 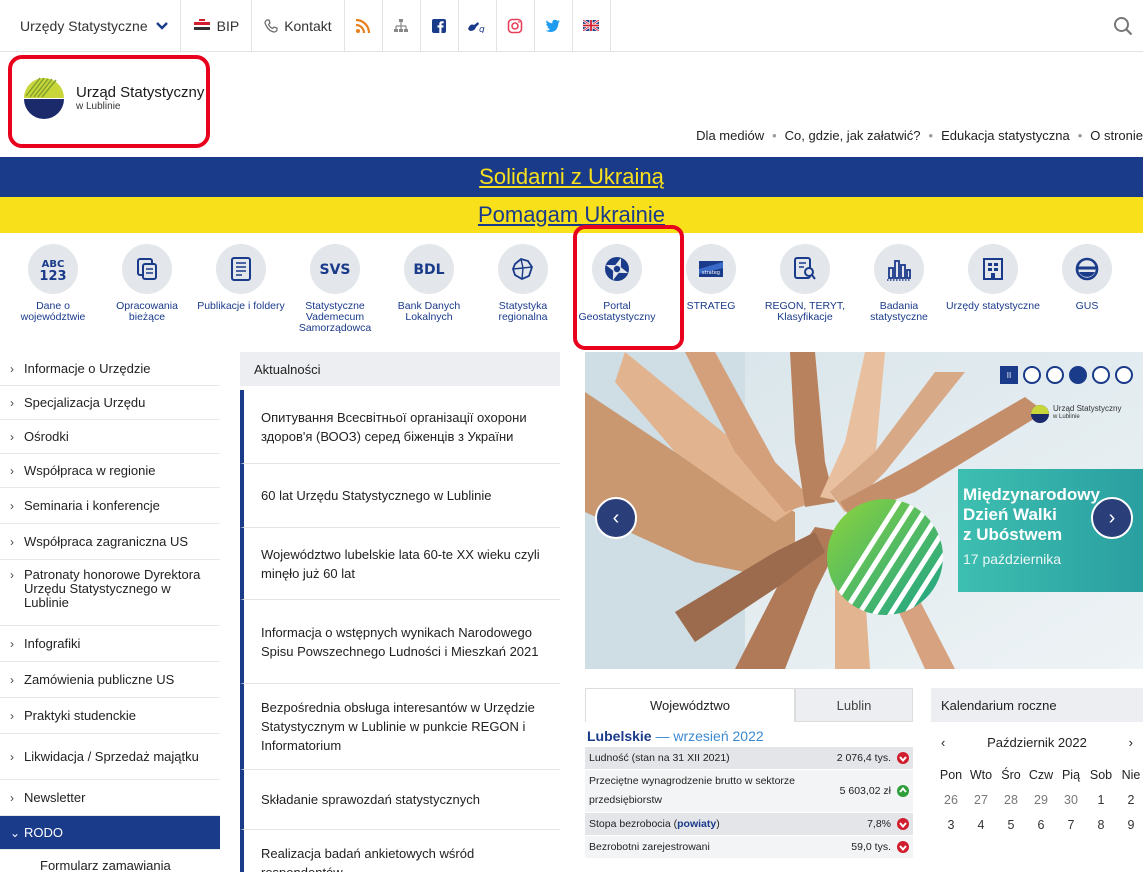 I want to click on sidebar-item-label: Współpraca zagraniczna US, so click(x=106, y=541).